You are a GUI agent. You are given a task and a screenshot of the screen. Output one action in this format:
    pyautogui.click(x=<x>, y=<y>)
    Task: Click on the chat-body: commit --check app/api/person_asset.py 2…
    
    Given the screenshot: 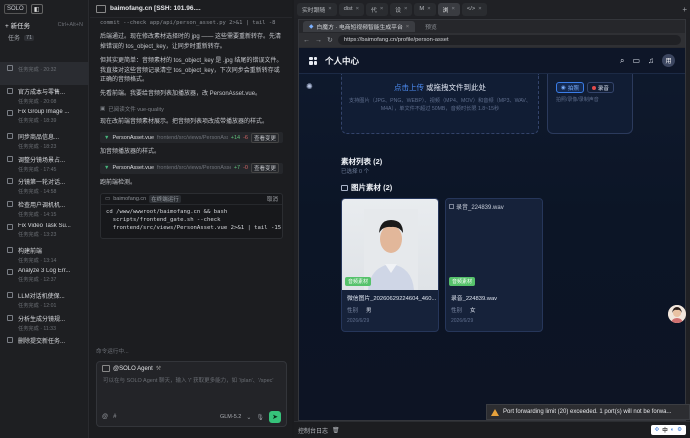 What is the action you would take?
    pyautogui.click(x=191, y=128)
    